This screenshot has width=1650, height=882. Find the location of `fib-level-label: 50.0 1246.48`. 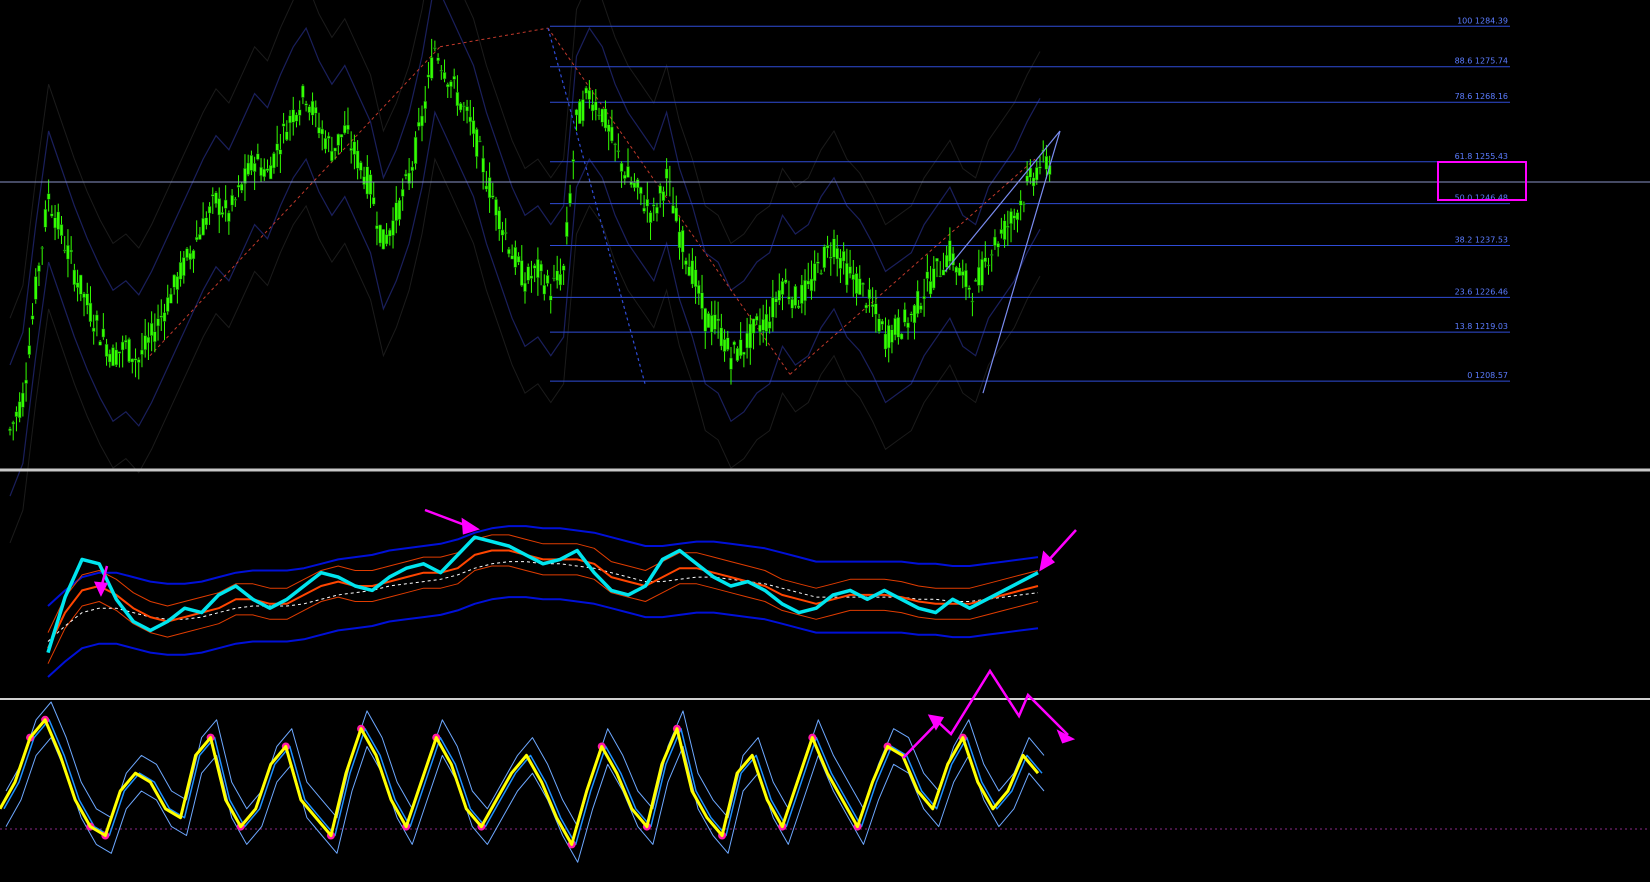

fib-level-label: 50.0 1246.48 is located at coordinates (1481, 198).